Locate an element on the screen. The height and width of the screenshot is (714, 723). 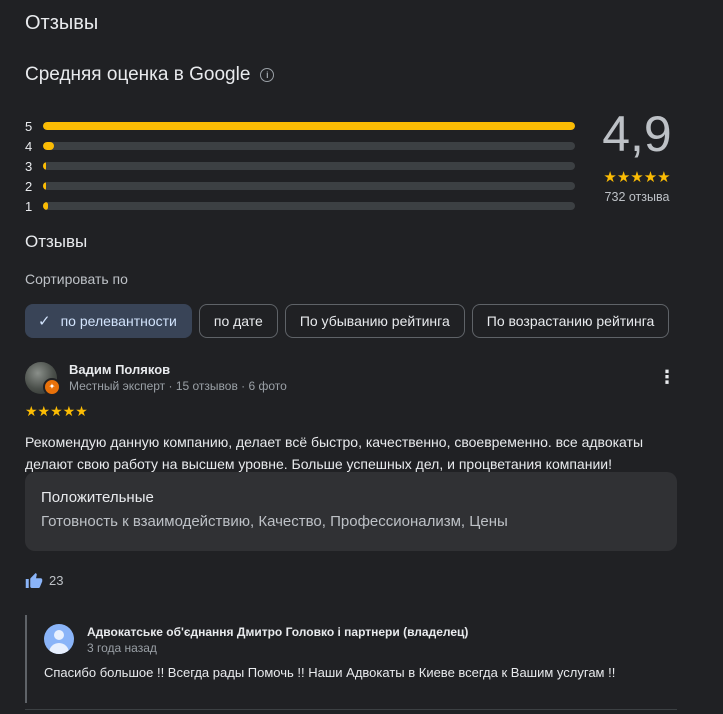
reviewer-avatar: ✦ is located at coordinates (43, 379).